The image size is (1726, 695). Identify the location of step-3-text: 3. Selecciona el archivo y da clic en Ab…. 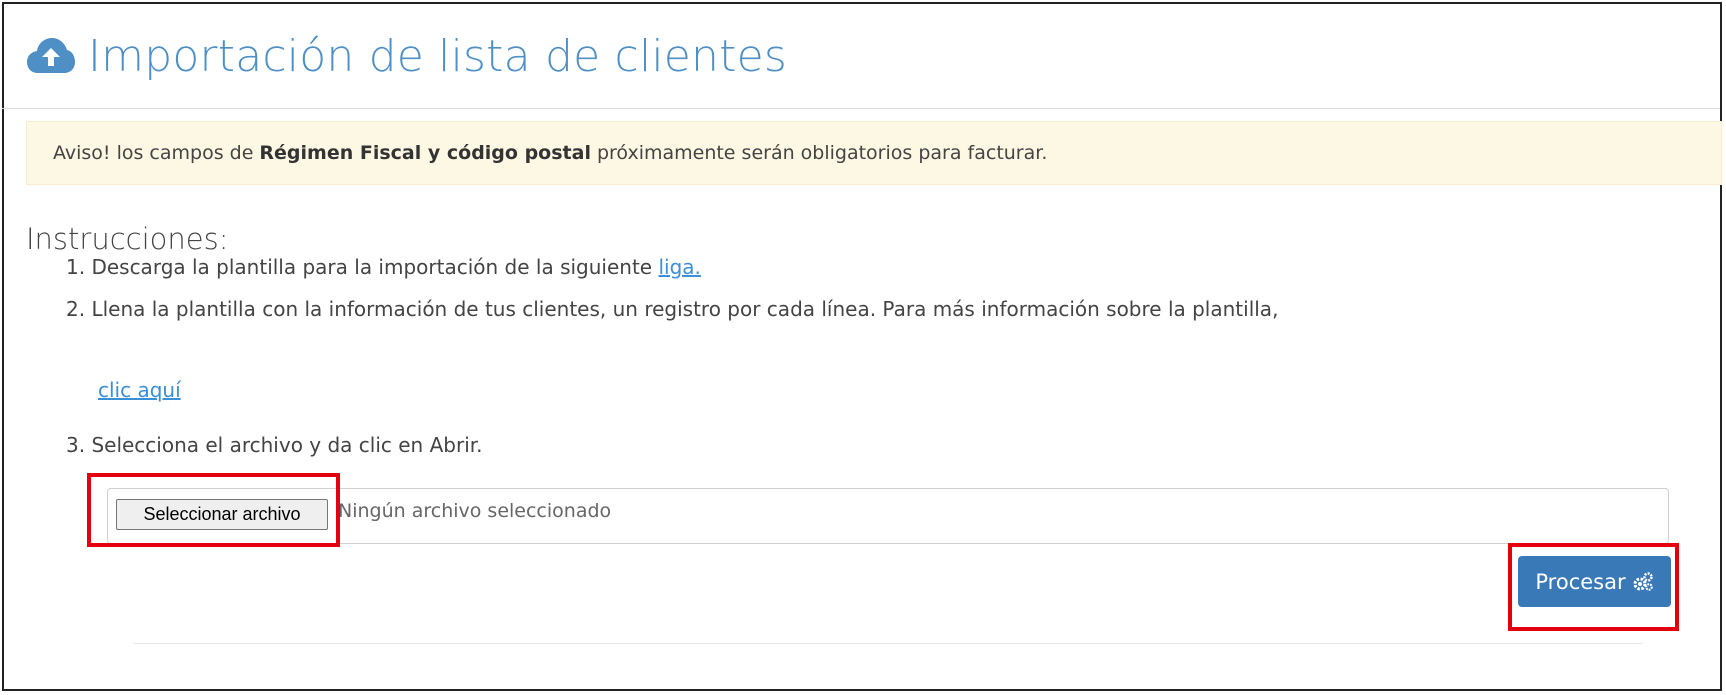
(274, 445).